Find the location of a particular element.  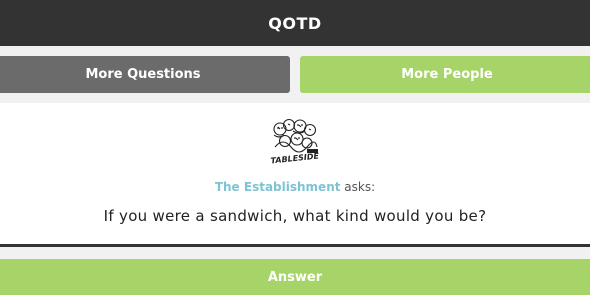

more-people-label: More People is located at coordinates (447, 74).